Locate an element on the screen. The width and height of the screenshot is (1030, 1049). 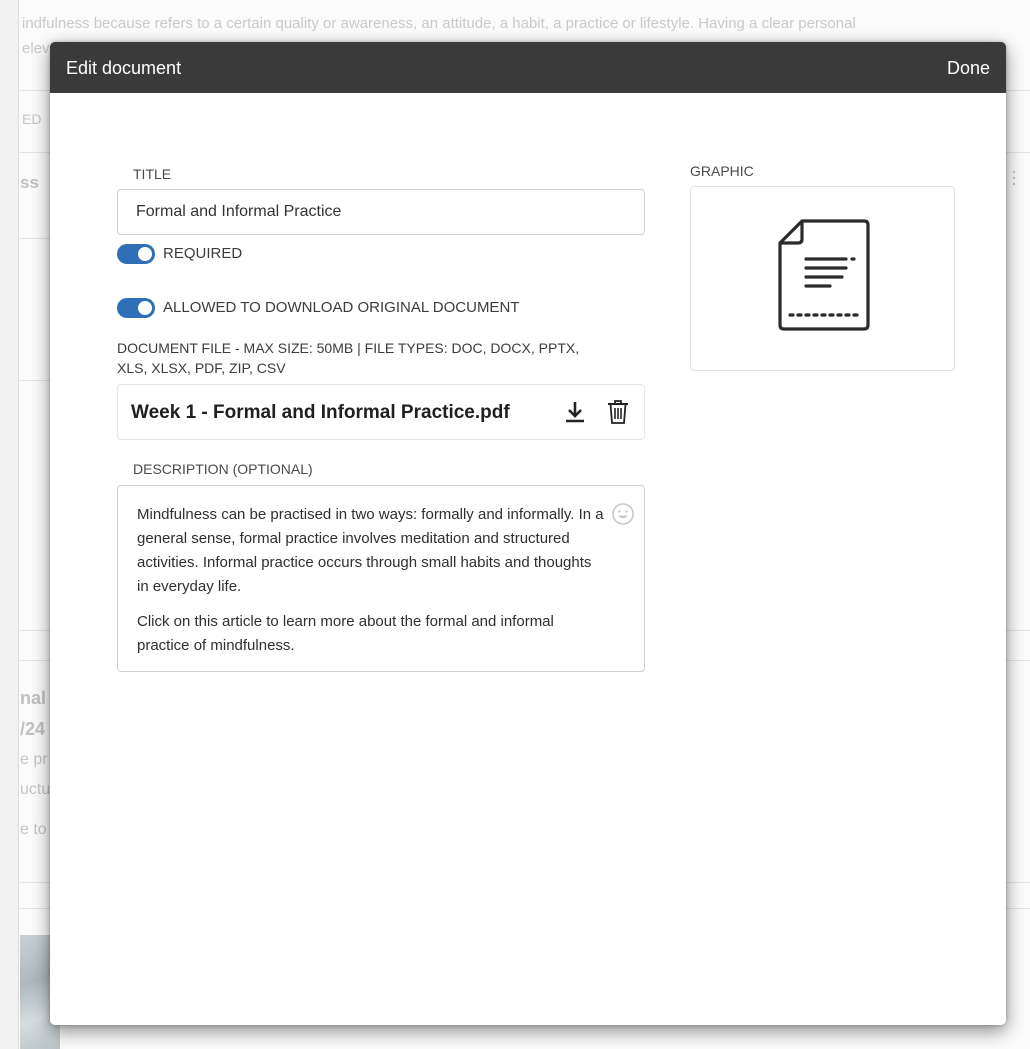
smiley-icon is located at coordinates (623, 516).